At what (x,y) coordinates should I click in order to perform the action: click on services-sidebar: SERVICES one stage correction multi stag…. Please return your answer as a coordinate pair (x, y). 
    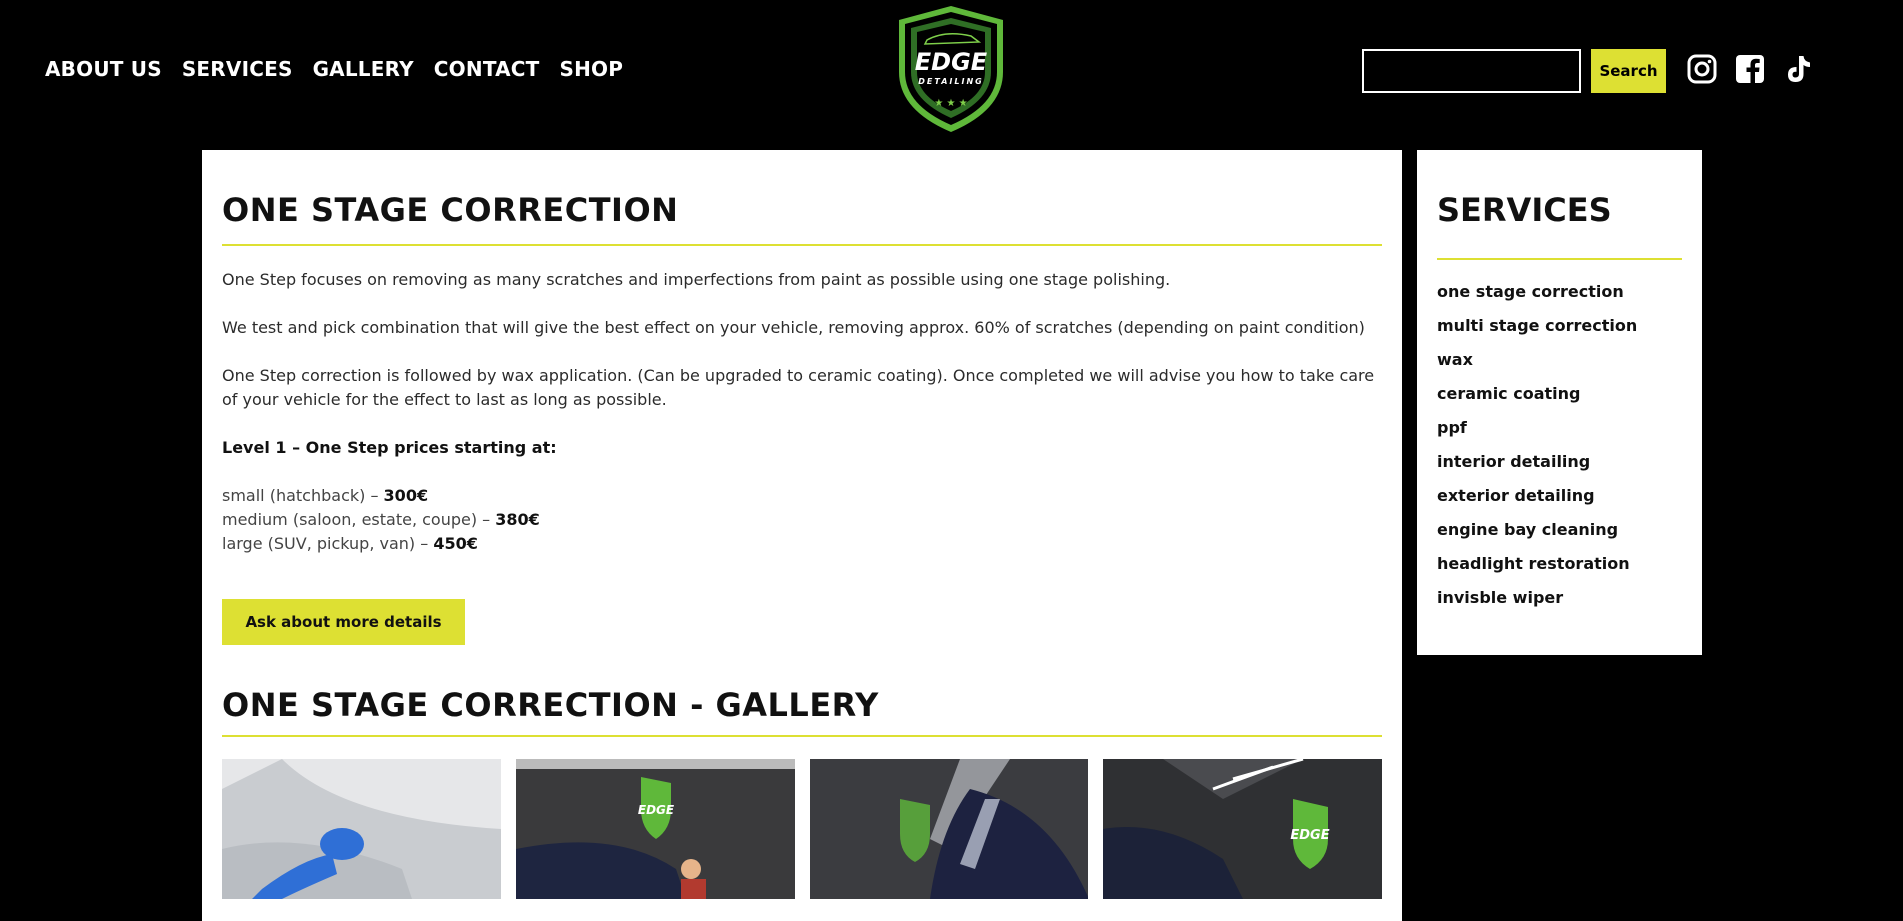
    Looking at the image, I should click on (1559, 402).